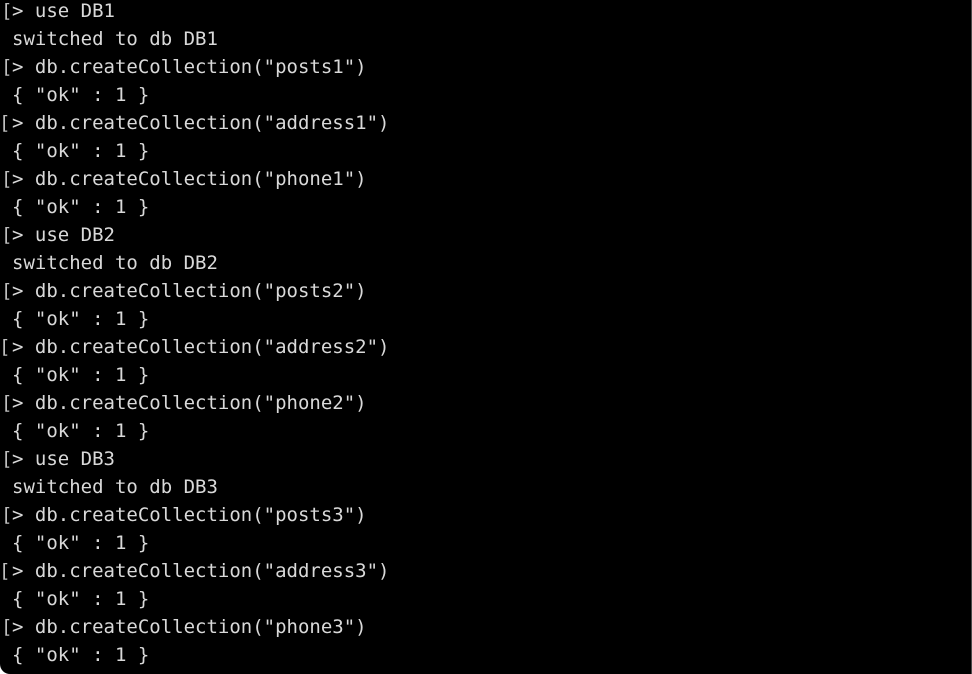 The width and height of the screenshot is (972, 674). Describe the element at coordinates (63, 459) in the screenshot. I see `command-text: > use DB3` at that location.